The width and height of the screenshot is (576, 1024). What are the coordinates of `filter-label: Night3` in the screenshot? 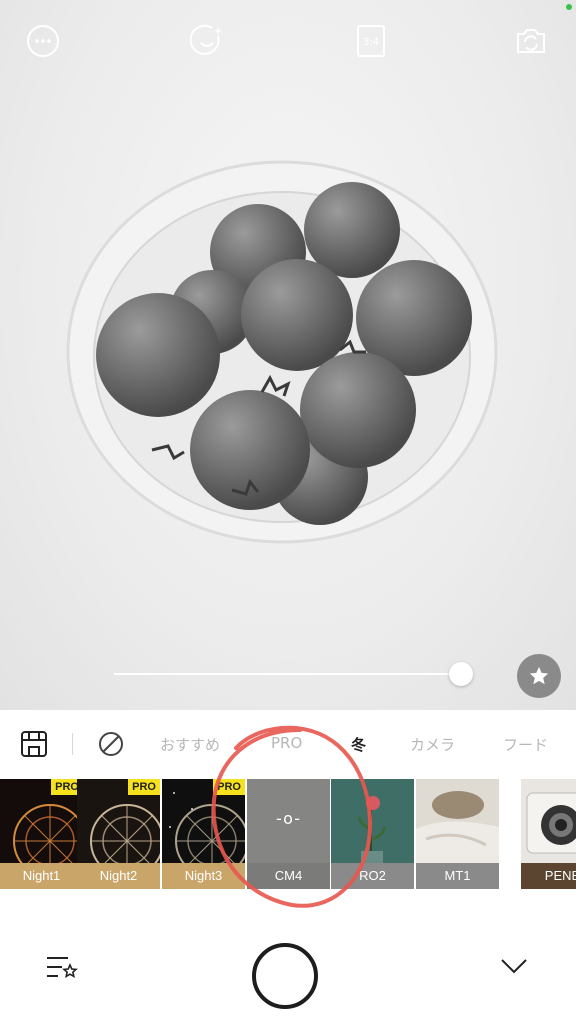 It's located at (203, 876).